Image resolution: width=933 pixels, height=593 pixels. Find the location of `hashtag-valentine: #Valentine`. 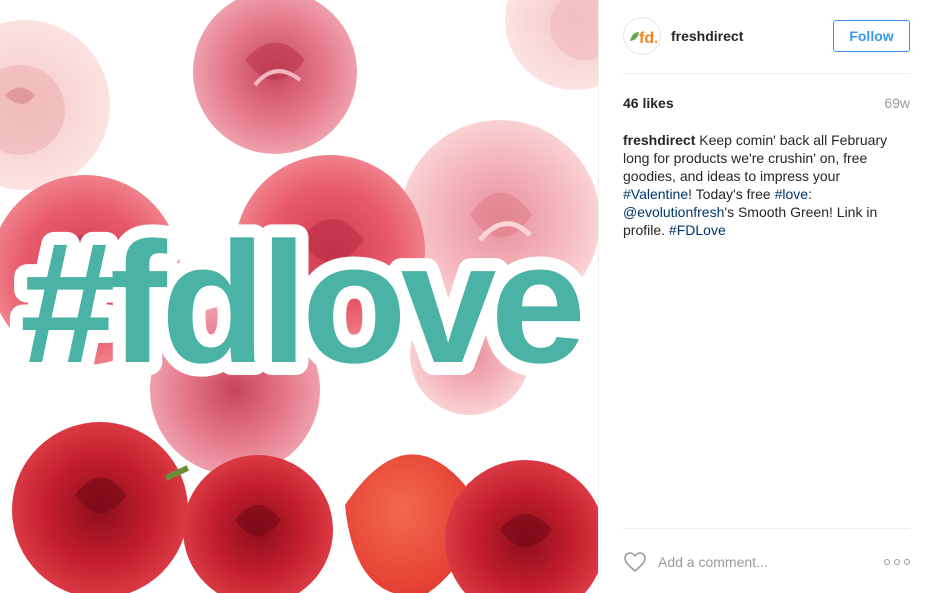

hashtag-valentine: #Valentine is located at coordinates (655, 194).